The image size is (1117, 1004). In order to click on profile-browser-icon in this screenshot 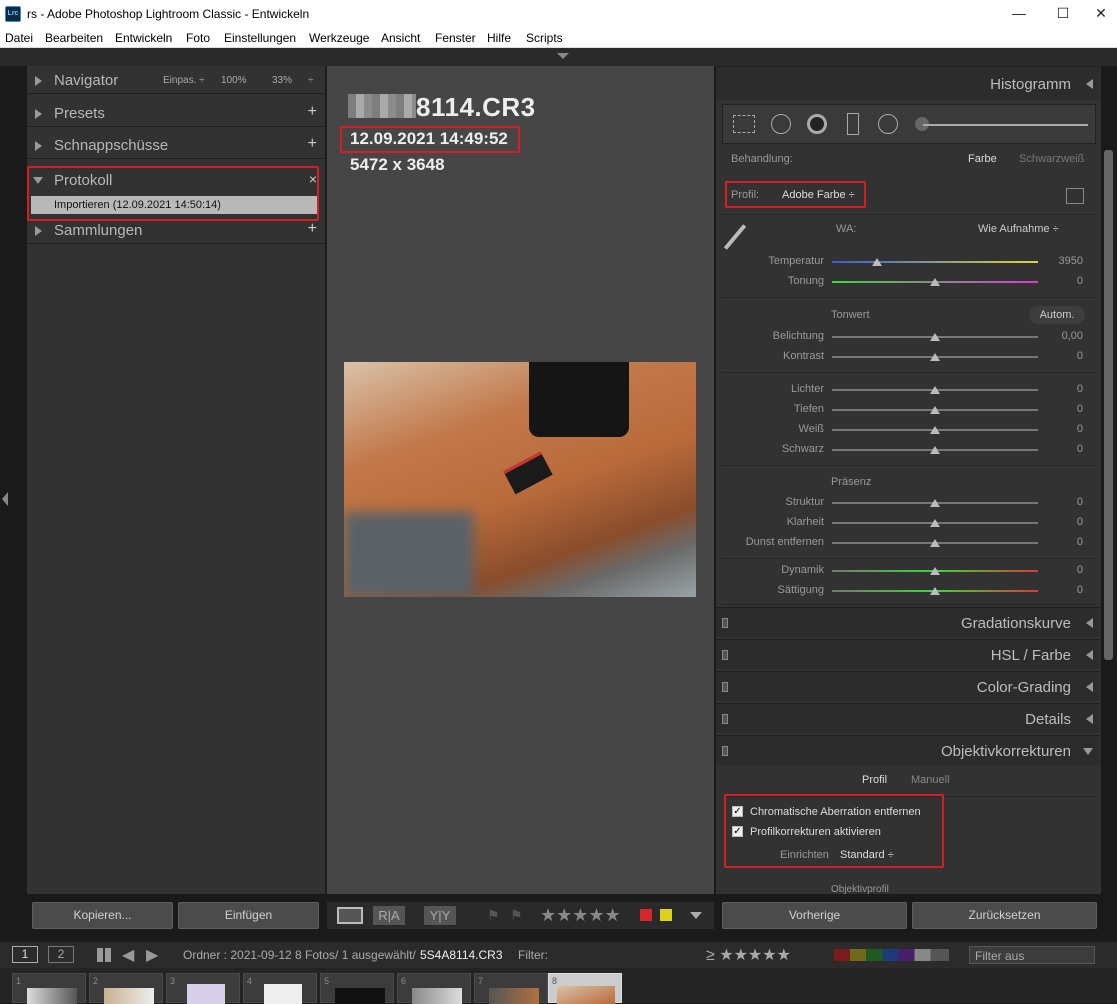, I will do `click(1075, 196)`.